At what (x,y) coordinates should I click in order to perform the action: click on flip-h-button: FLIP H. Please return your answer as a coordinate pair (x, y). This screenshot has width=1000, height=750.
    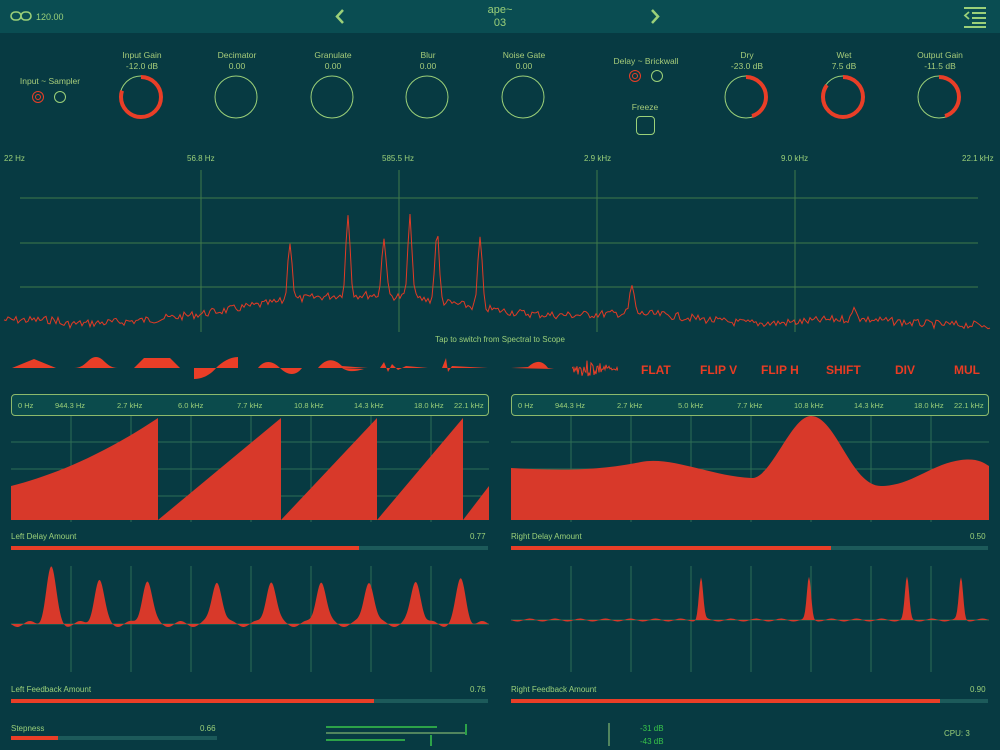
    Looking at the image, I should click on (780, 370).